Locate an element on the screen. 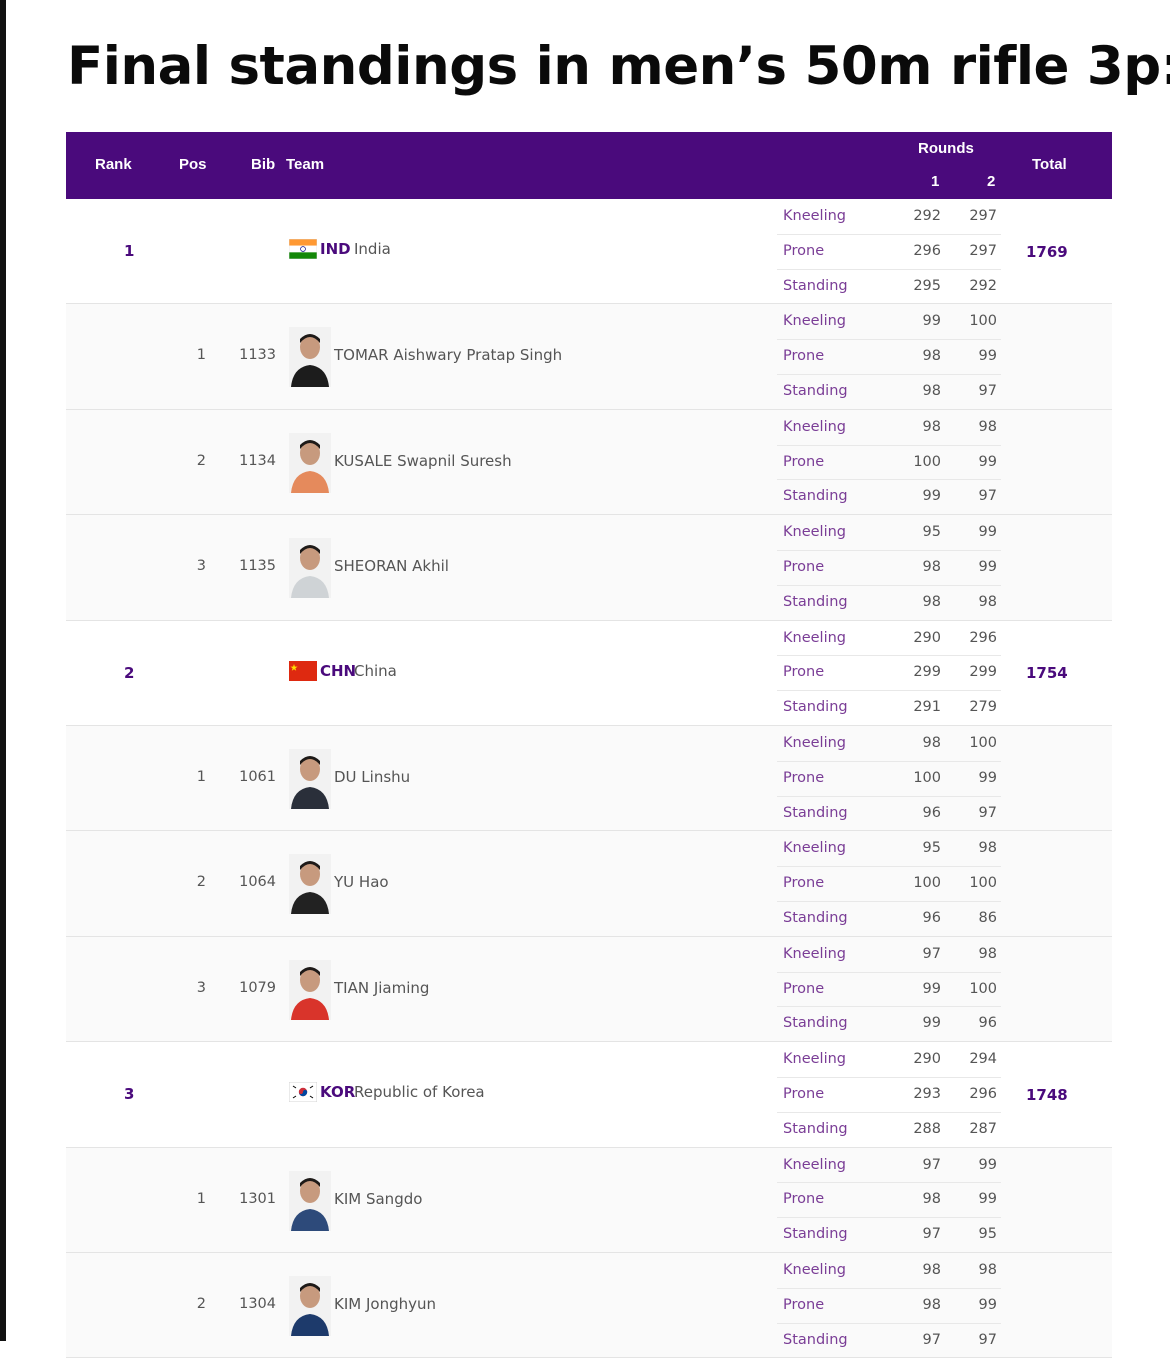 This screenshot has height=1358, width=1170. header-round-2: 2 is located at coordinates (991, 181).